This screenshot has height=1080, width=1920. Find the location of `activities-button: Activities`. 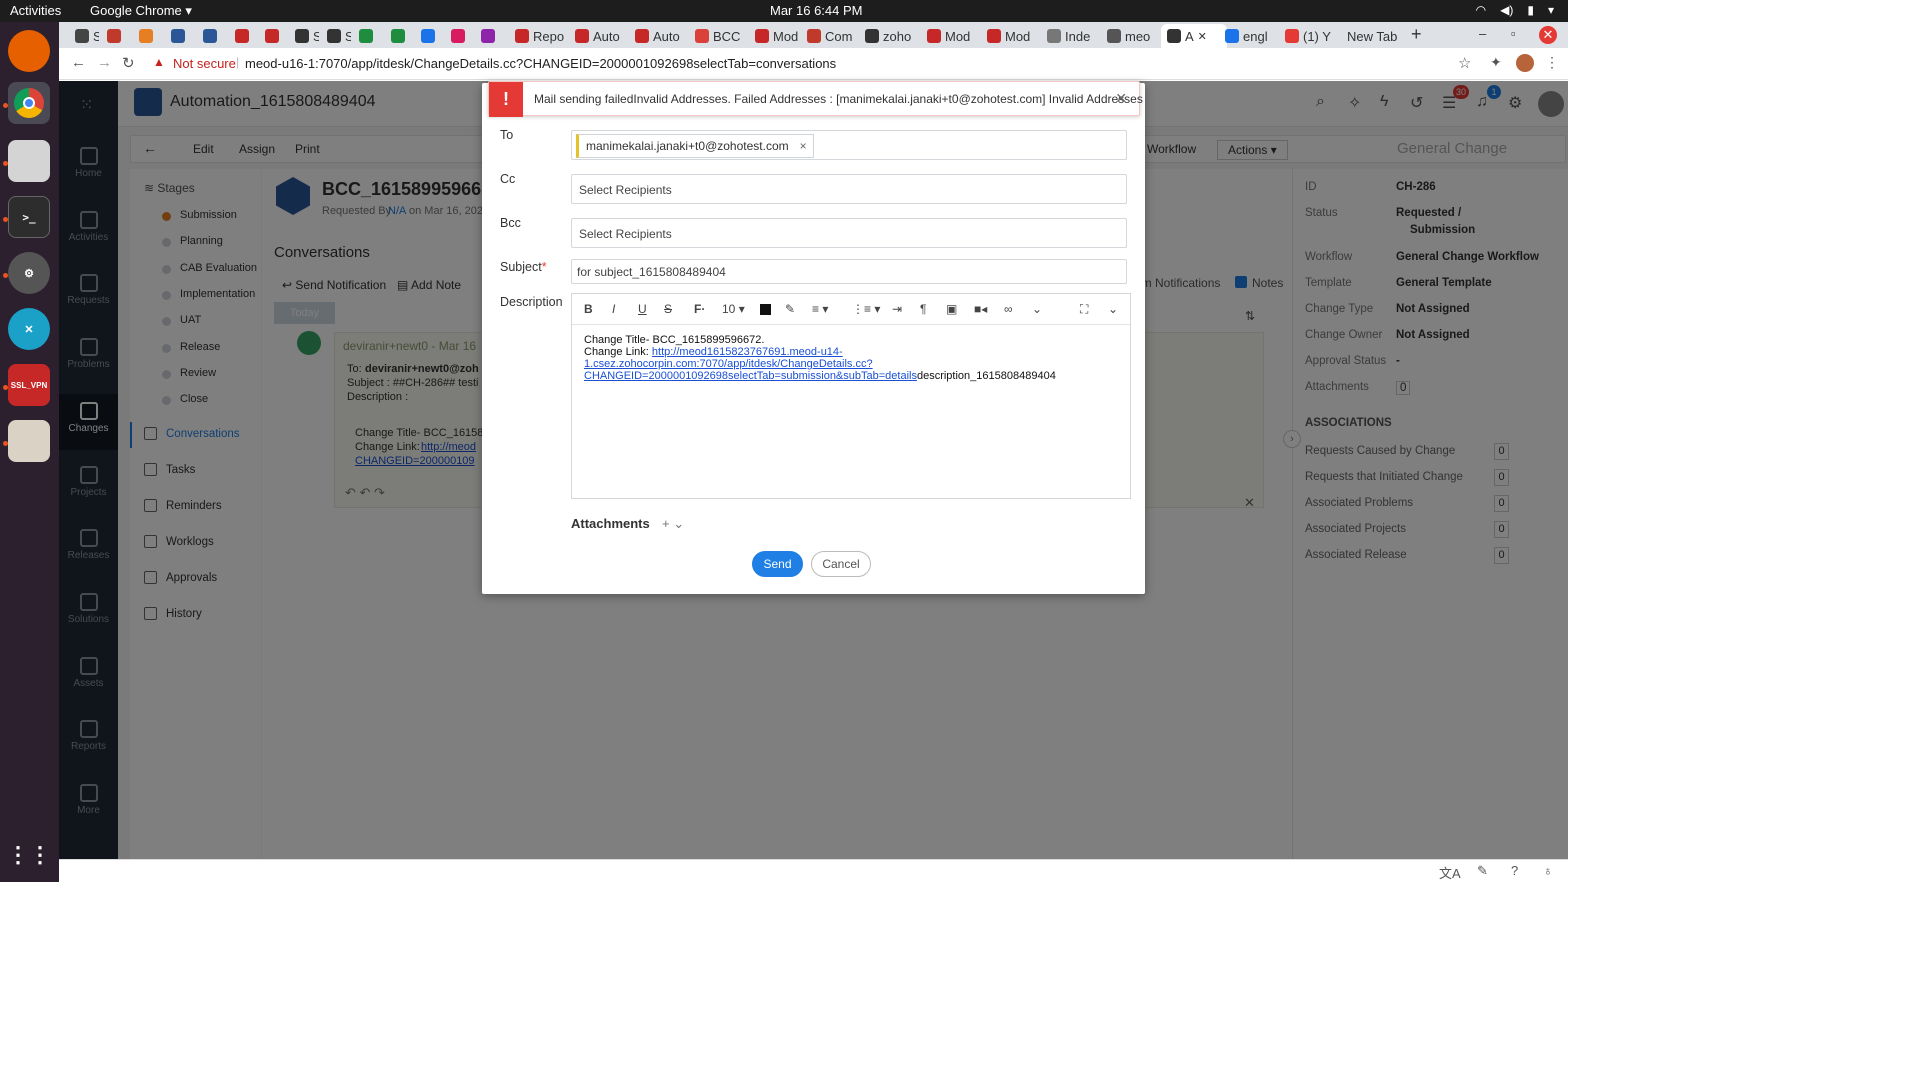

activities-button: Activities is located at coordinates (35, 10).